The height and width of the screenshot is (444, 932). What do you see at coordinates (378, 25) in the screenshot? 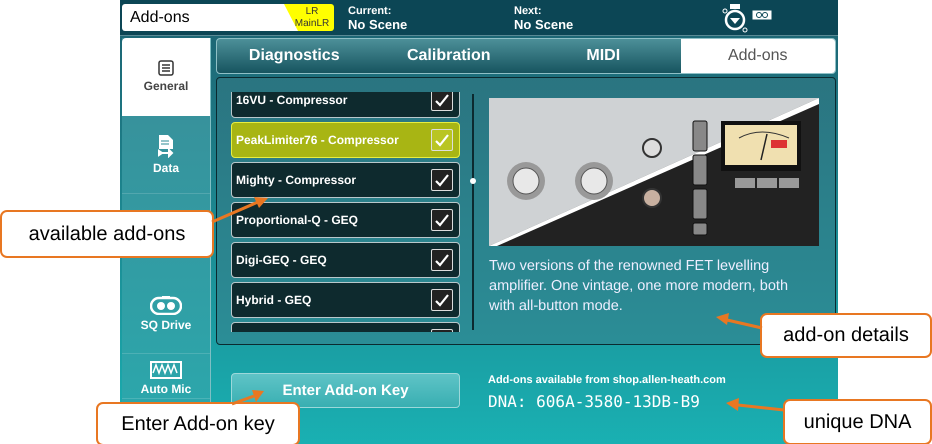
I see `current-scene: No Scene` at bounding box center [378, 25].